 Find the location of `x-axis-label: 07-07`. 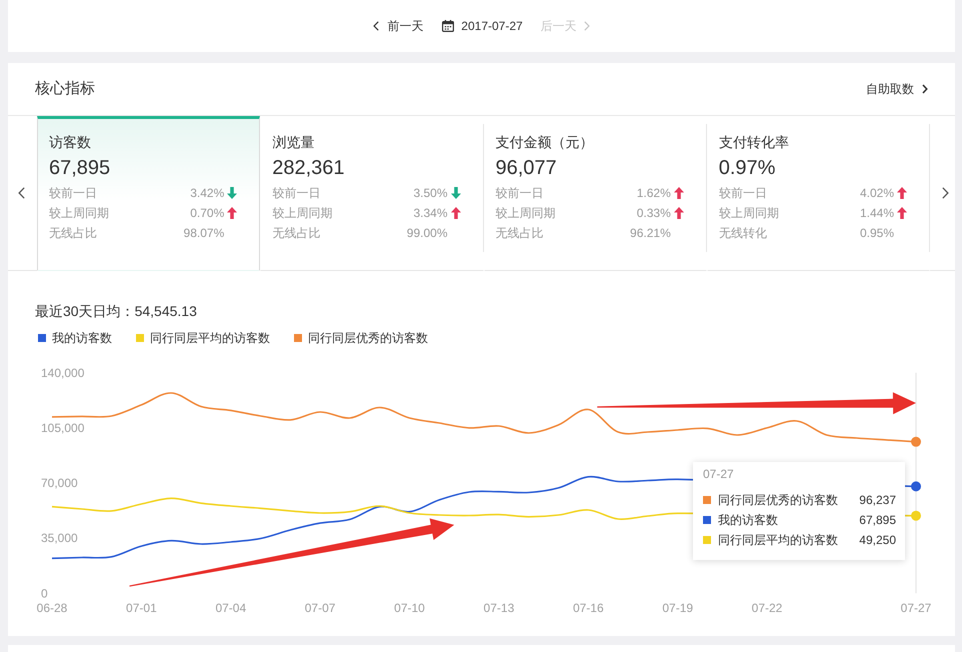

x-axis-label: 07-07 is located at coordinates (320, 608).